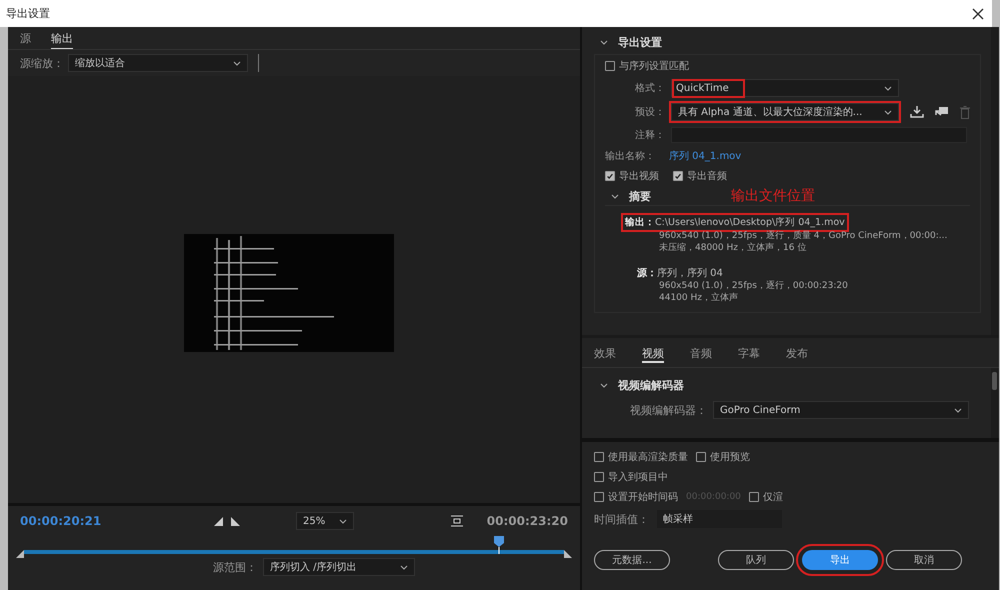 This screenshot has height=590, width=1000. Describe the element at coordinates (235, 521) in the screenshot. I see `mark-out-icon` at that location.